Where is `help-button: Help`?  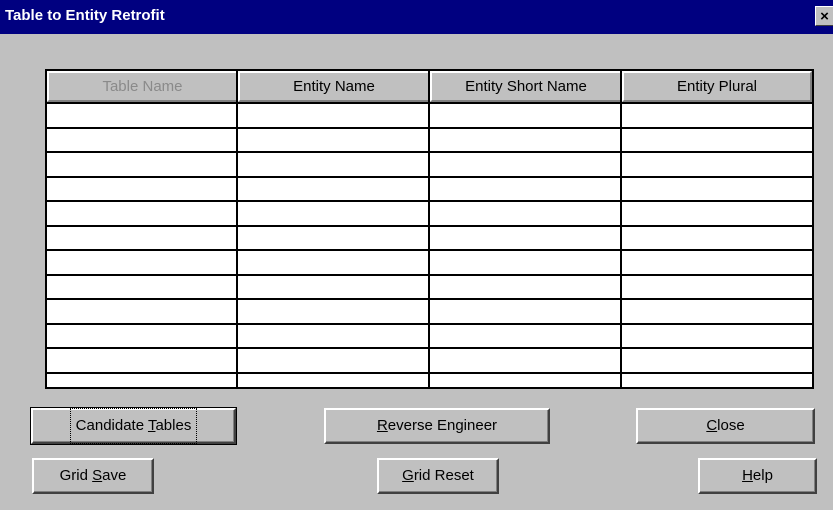 help-button: Help is located at coordinates (757, 476).